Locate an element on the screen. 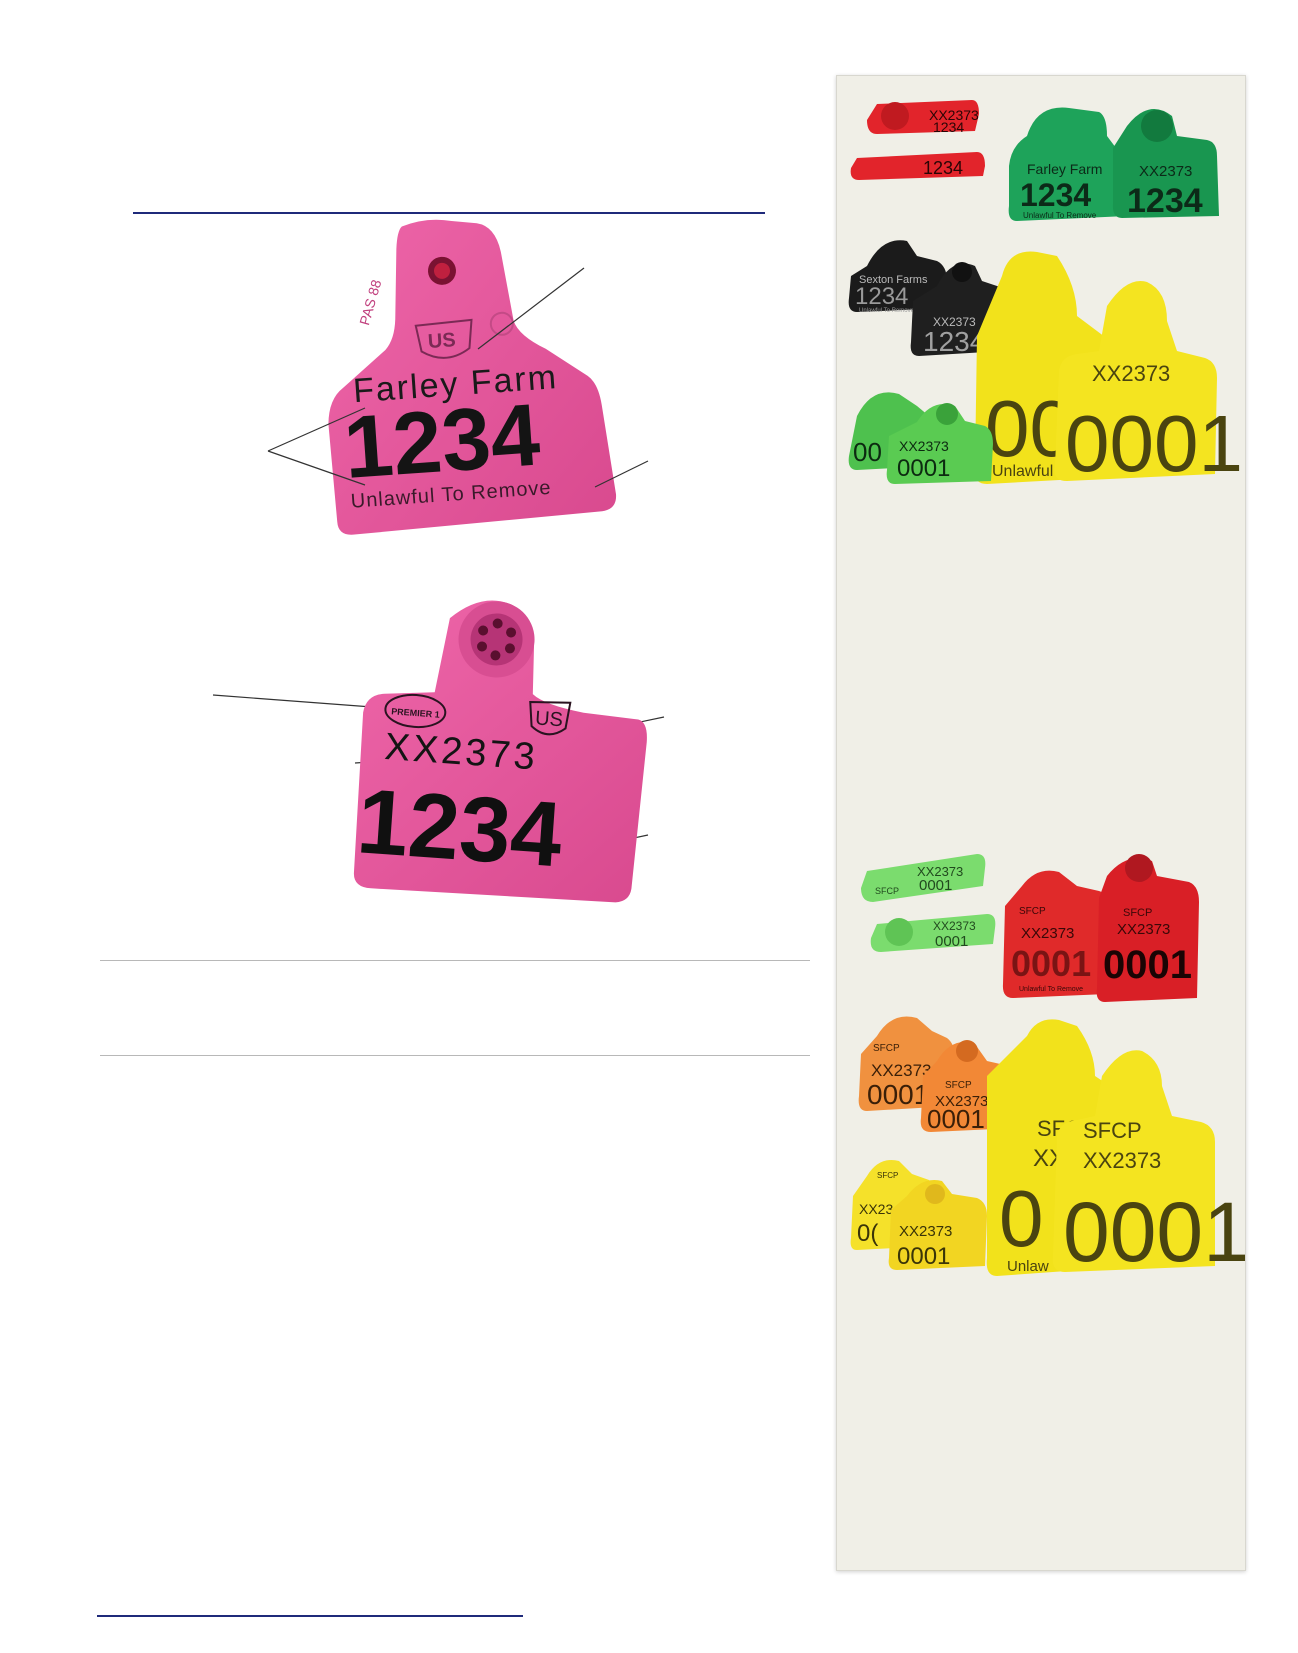  light-green-button-tags: SFCP XX2373 0001 XX2373 0001 is located at coordinates (928, 903).